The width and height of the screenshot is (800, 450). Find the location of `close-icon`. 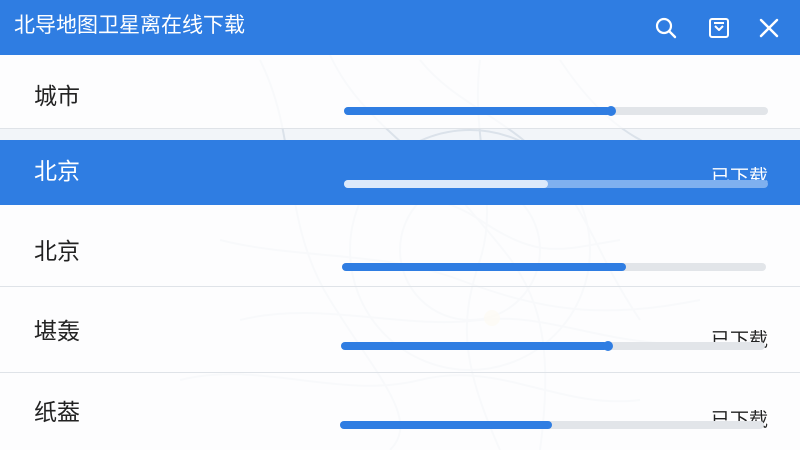

close-icon is located at coordinates (769, 28).